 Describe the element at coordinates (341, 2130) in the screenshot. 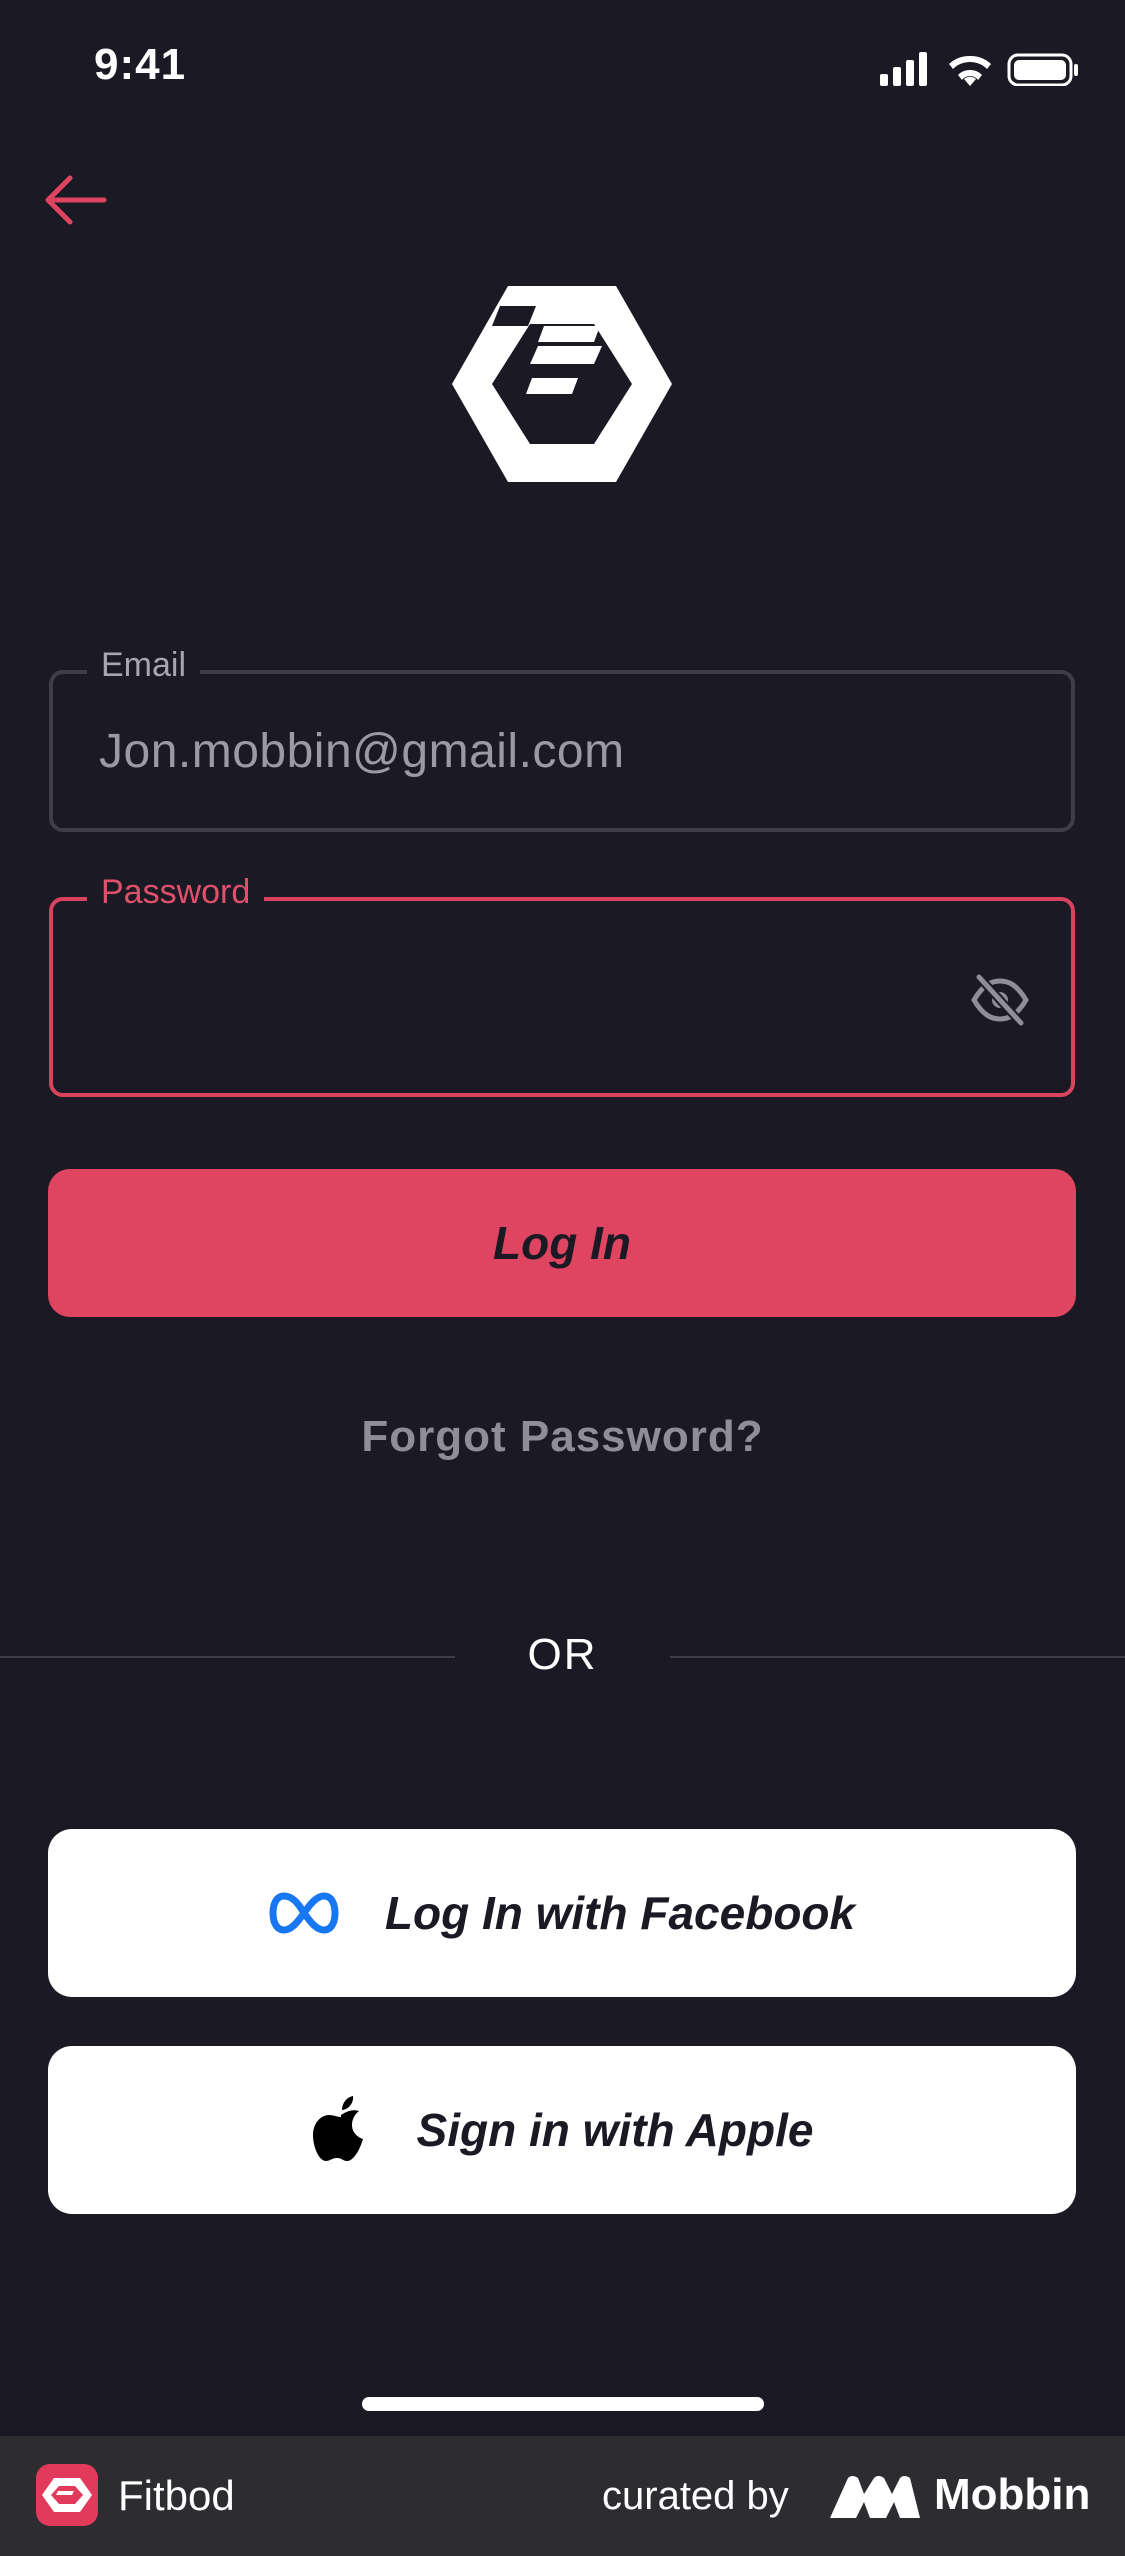

I see `apple-icon` at that location.